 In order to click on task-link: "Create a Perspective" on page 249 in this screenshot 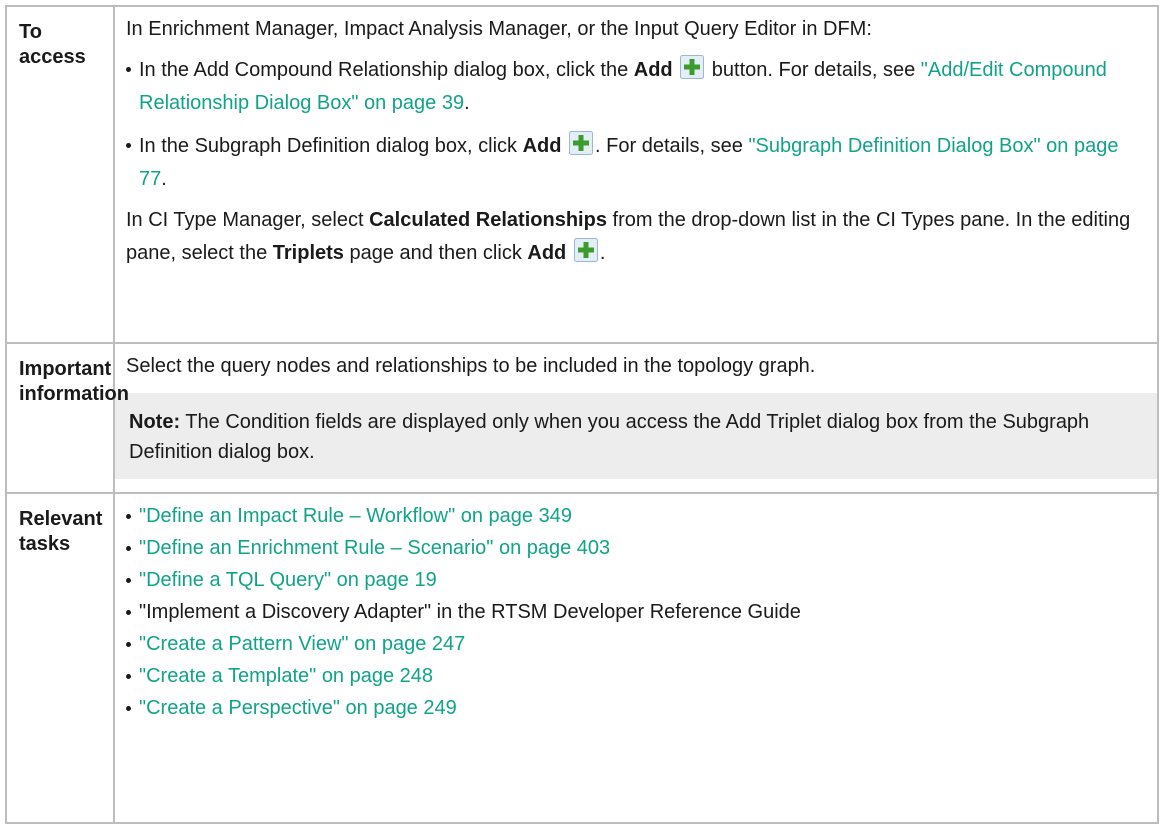, I will do `click(298, 708)`.